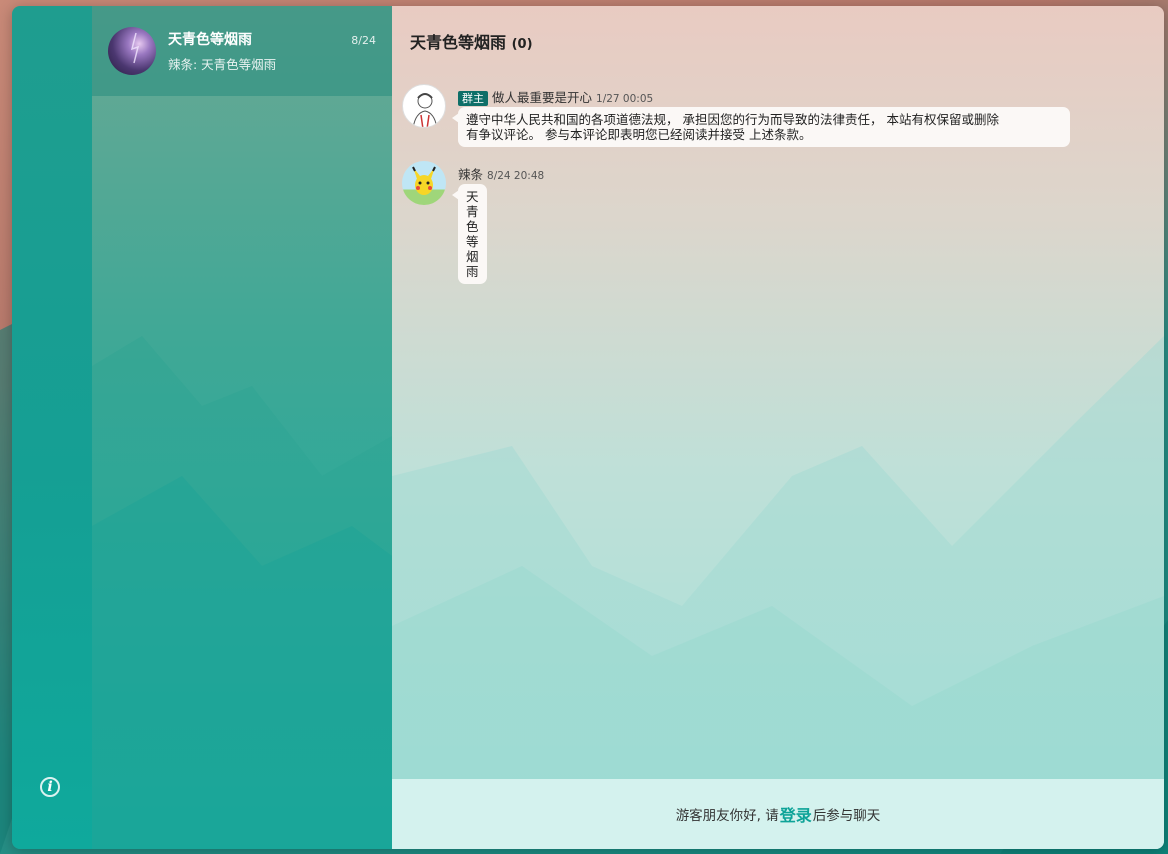 Image resolution: width=1168 pixels, height=854 pixels. I want to click on chat-footer: 游客朋友你好, 请 登录 后参与聊天, so click(778, 814).